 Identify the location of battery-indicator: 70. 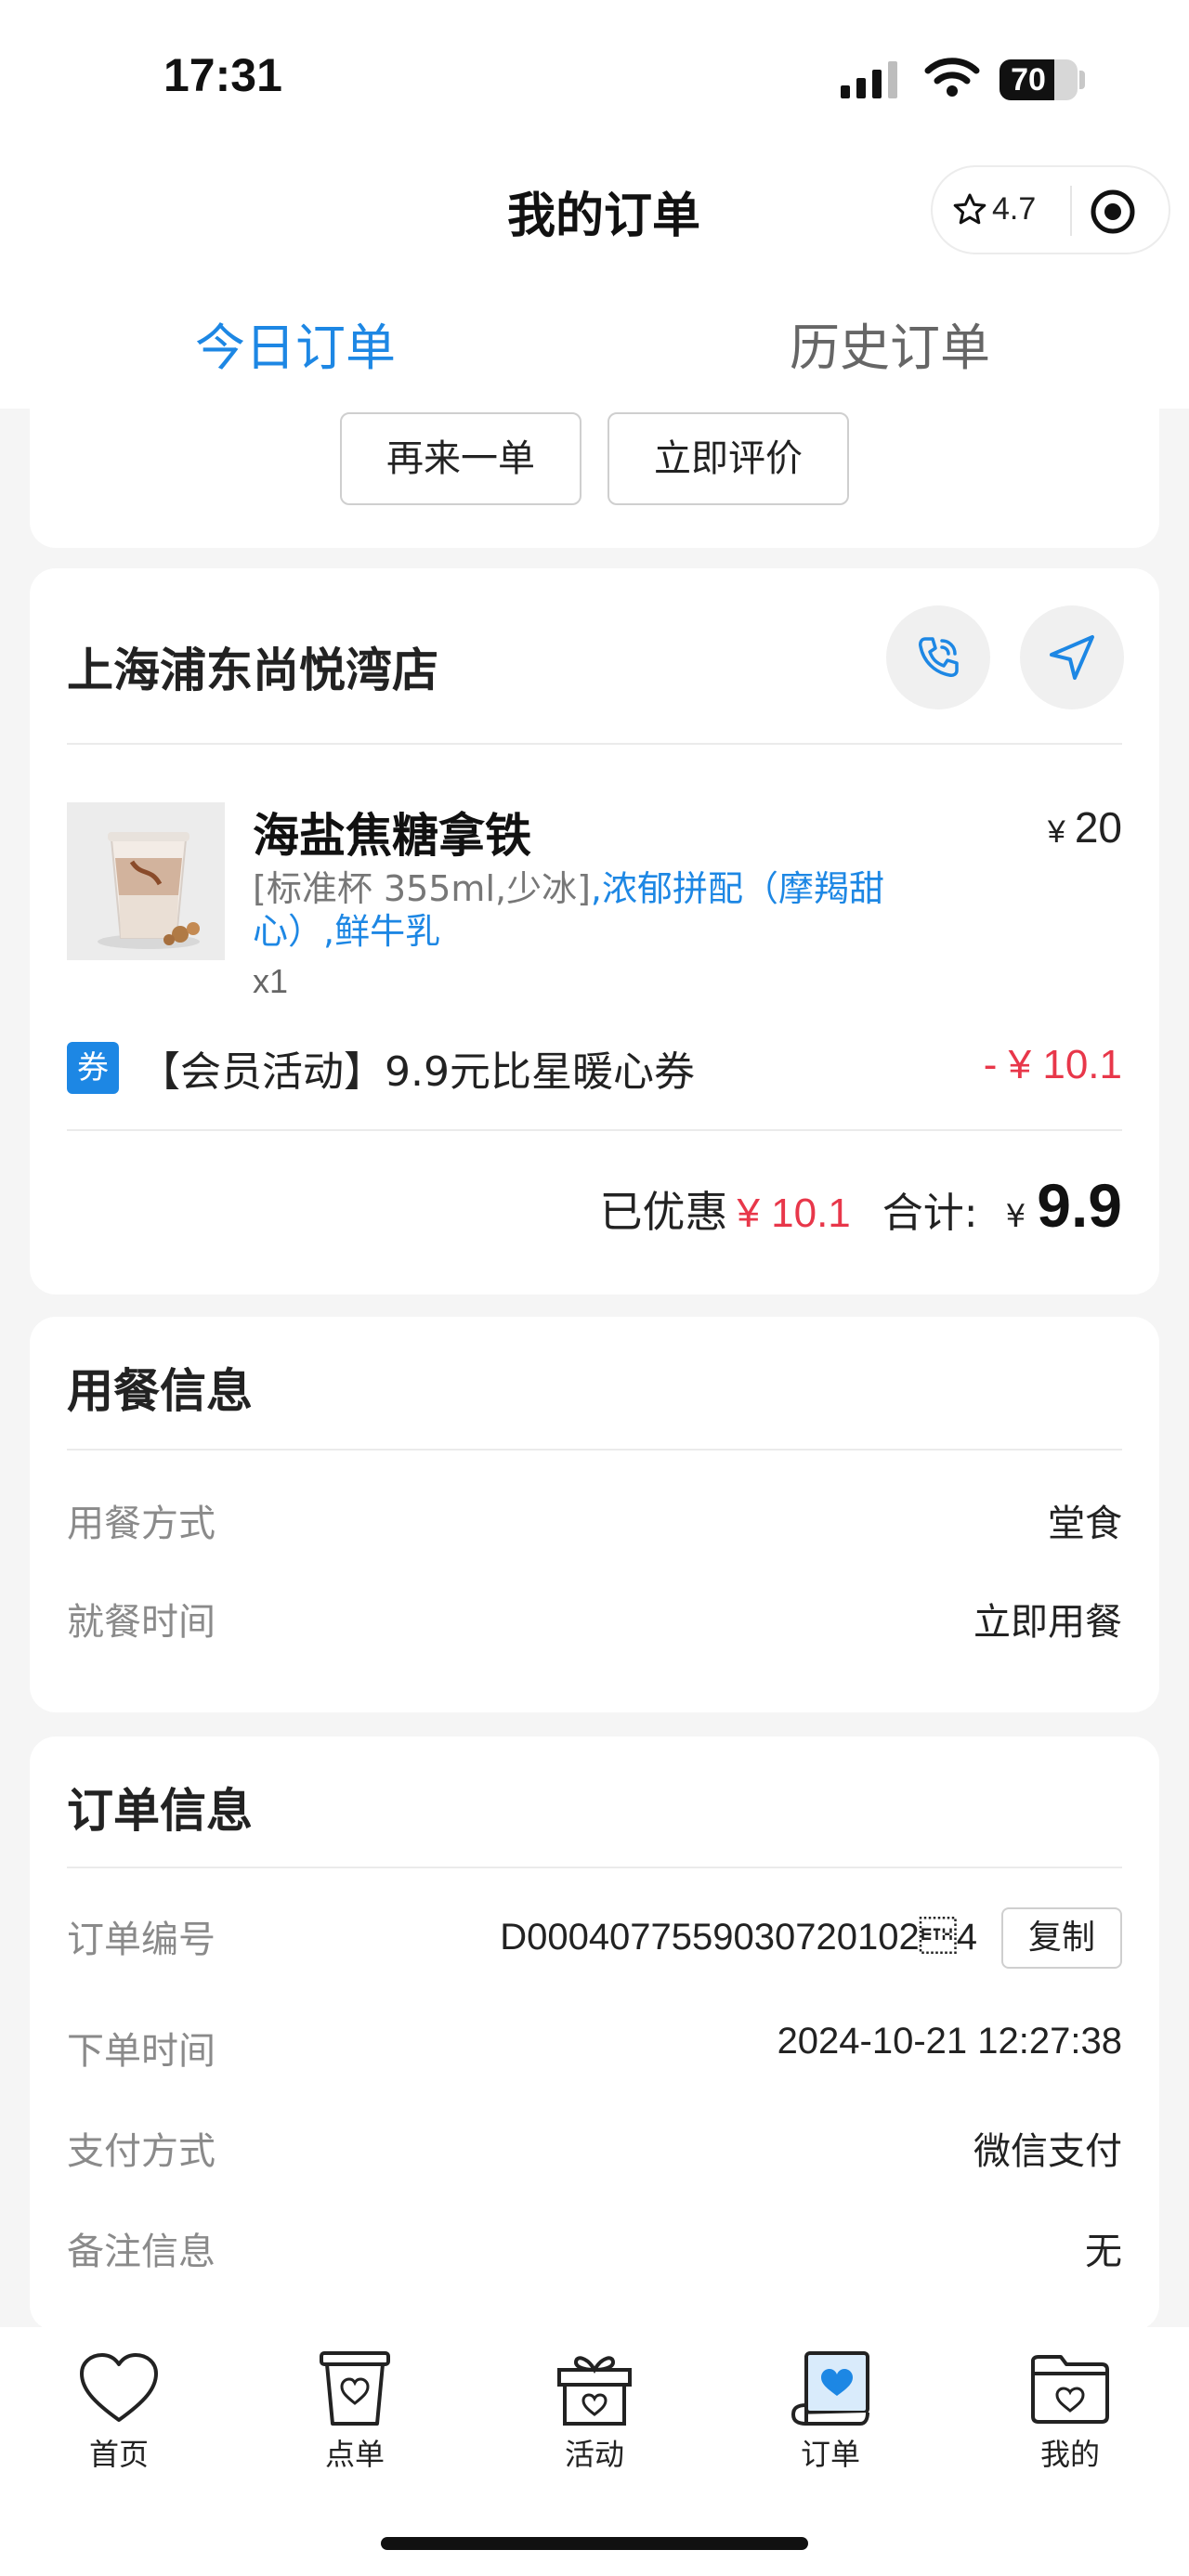
(1039, 79).